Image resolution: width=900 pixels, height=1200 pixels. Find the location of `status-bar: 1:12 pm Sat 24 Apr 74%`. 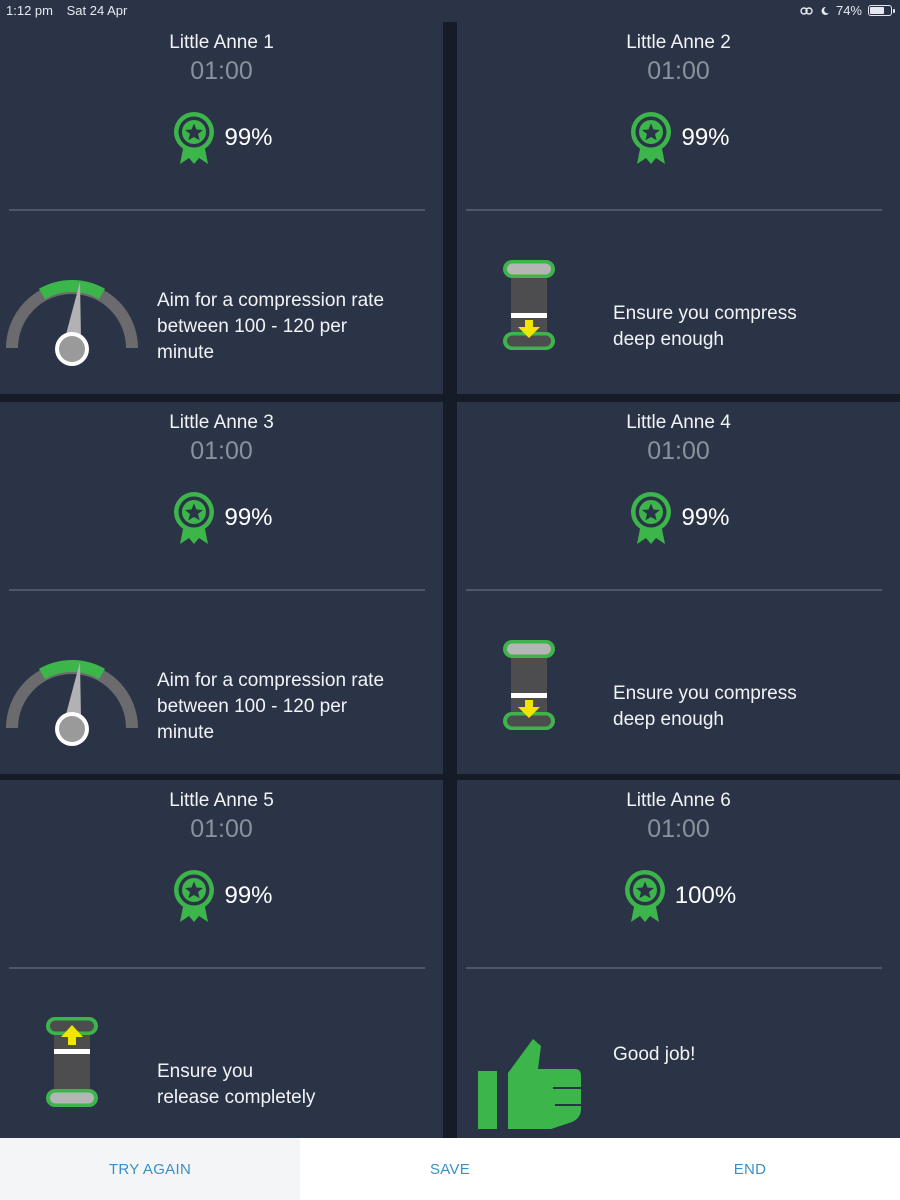

status-bar: 1:12 pm Sat 24 Apr 74% is located at coordinates (450, 11).